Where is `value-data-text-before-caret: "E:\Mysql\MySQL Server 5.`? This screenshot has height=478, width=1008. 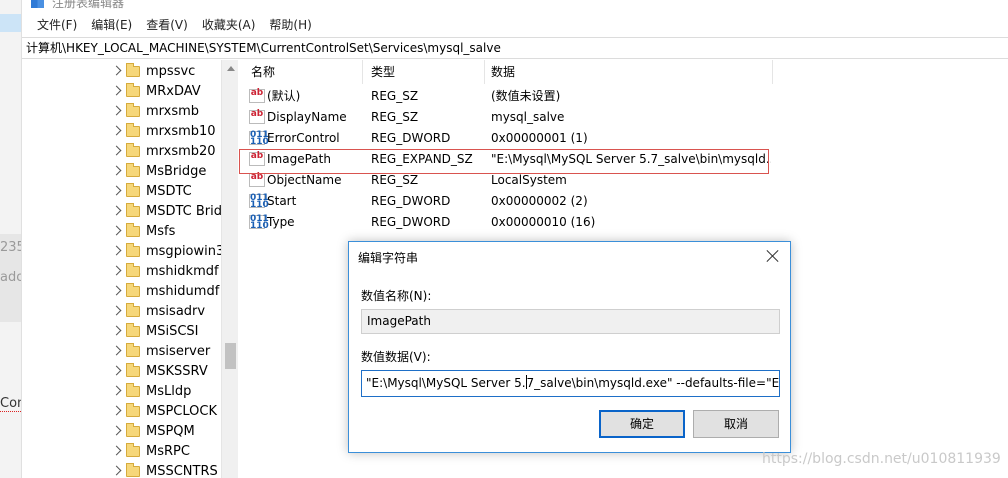 value-data-text-before-caret: "E:\Mysql\MySQL Server 5. is located at coordinates (446, 383).